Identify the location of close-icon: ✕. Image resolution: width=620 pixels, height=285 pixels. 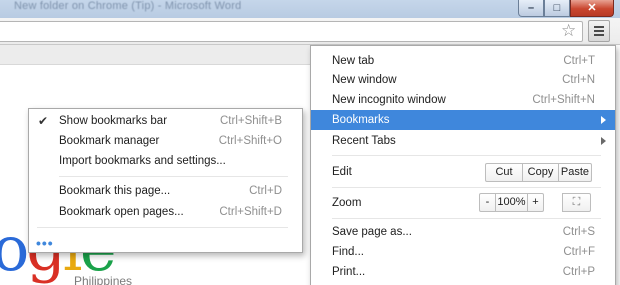
(592, 8).